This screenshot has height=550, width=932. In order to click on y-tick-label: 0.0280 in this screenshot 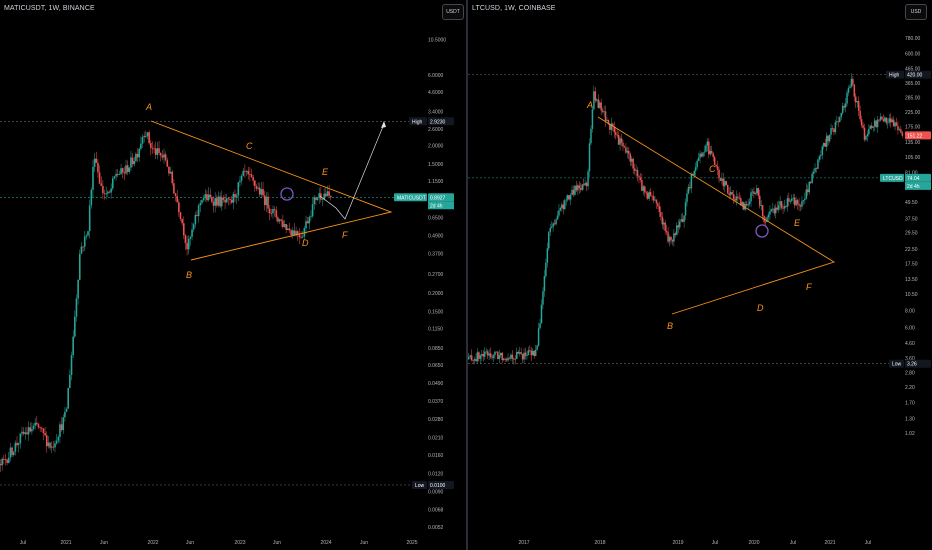, I will do `click(436, 420)`.